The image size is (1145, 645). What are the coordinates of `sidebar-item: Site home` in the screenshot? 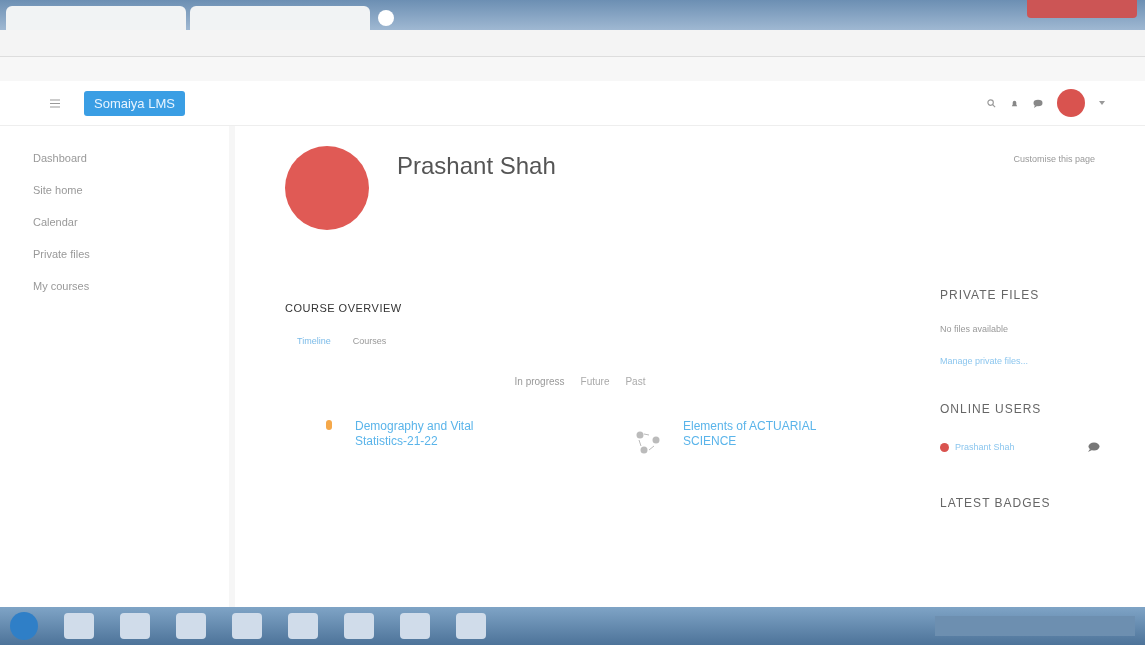 It's located at (131, 190).